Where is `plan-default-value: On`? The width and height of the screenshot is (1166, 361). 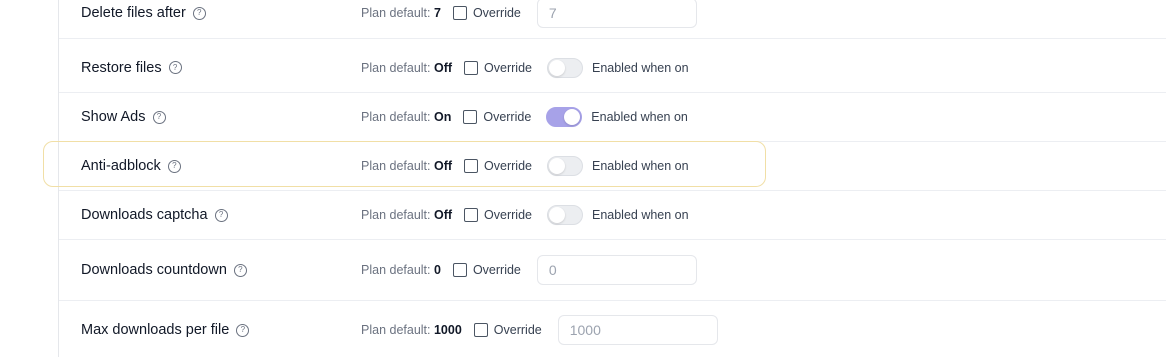
plan-default-value: On is located at coordinates (442, 117).